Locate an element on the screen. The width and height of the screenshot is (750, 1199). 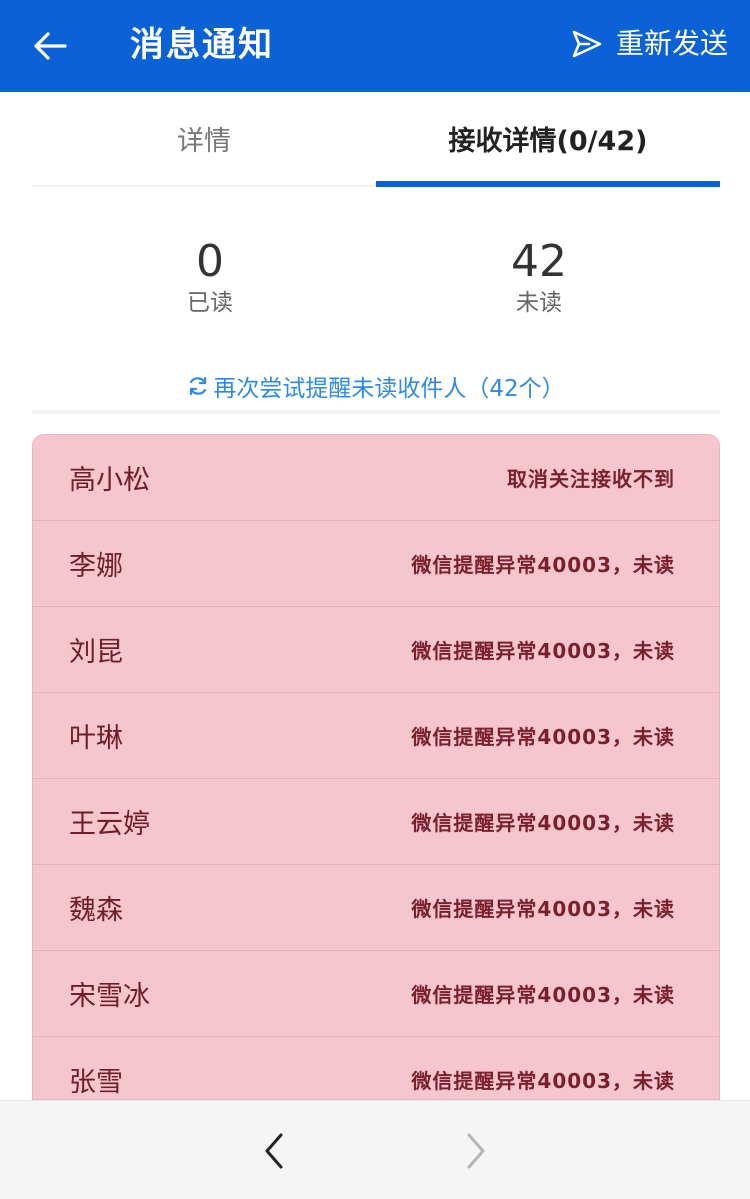
recipient-name: 叶琳 is located at coordinates (96, 738).